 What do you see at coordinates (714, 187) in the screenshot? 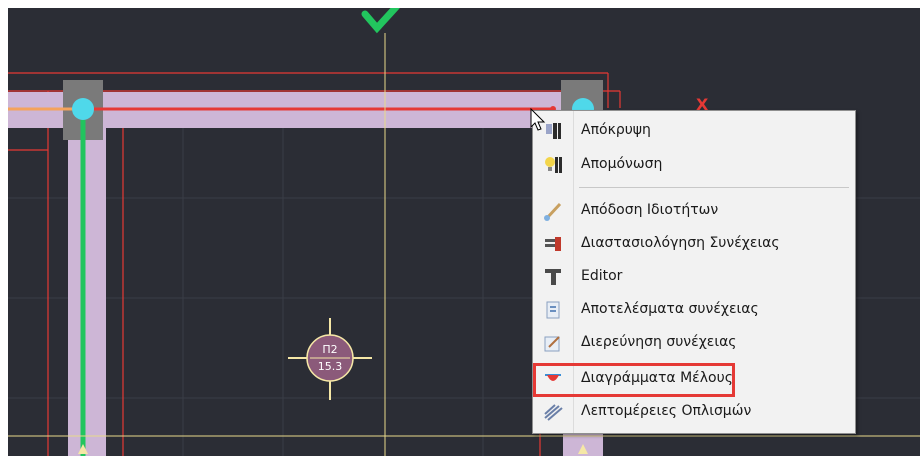
I see `menu-separator` at bounding box center [714, 187].